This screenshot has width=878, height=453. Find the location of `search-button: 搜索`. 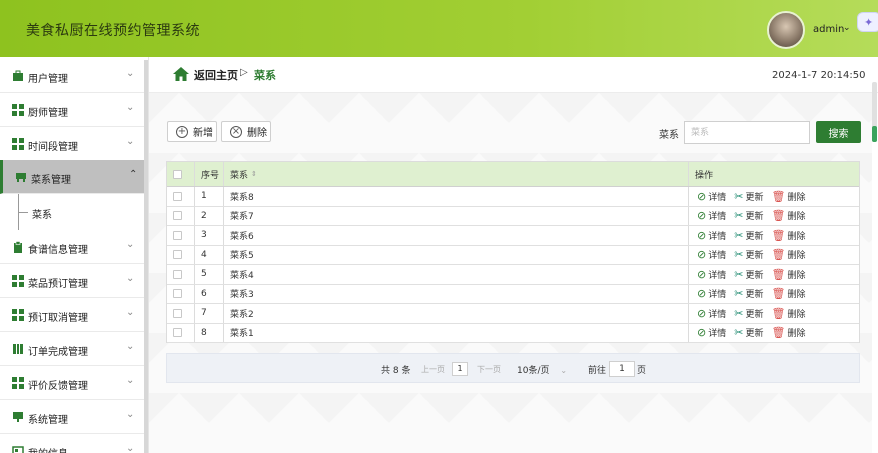

search-button: 搜索 is located at coordinates (838, 132).